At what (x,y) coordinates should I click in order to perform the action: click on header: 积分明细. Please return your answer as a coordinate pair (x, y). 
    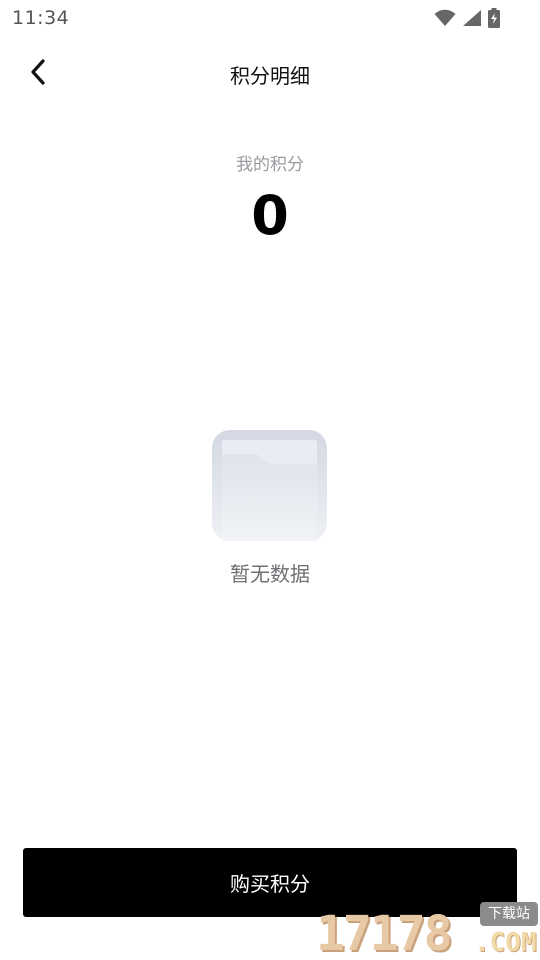
    Looking at the image, I should click on (270, 72).